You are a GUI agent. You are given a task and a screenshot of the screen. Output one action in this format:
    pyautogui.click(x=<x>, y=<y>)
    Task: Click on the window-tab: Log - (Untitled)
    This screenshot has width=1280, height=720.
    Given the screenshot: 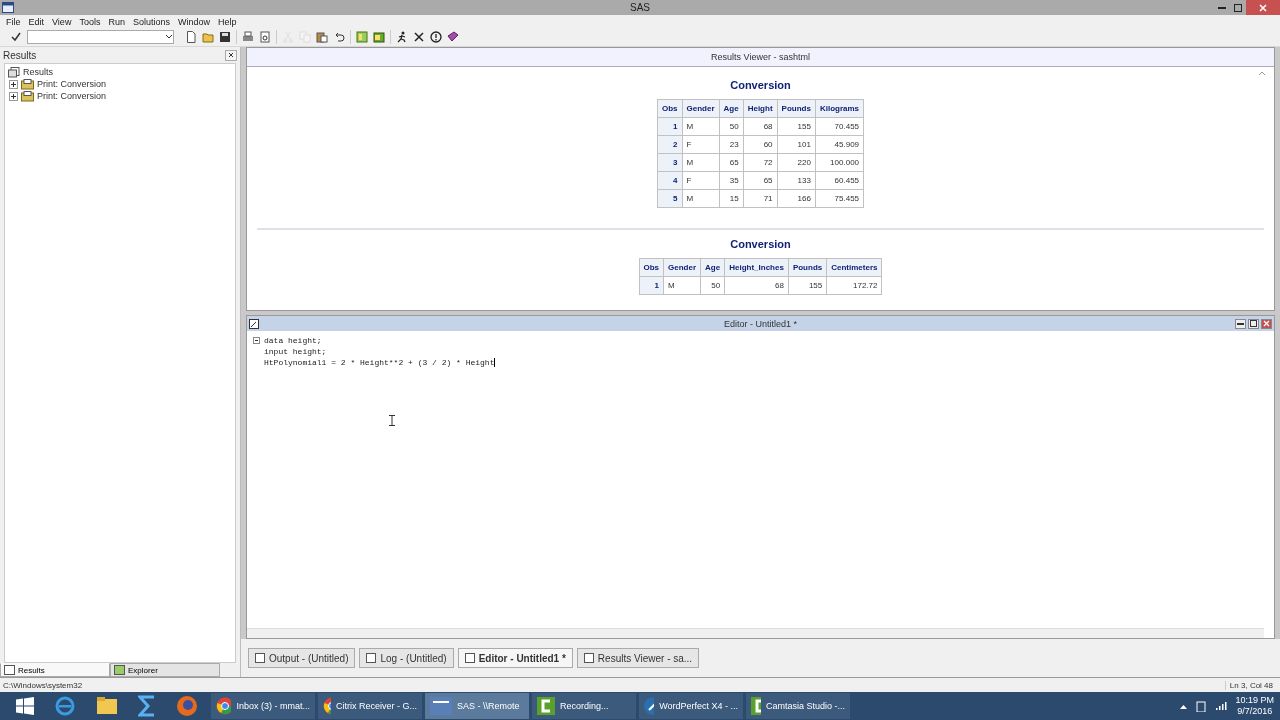 What is the action you would take?
    pyautogui.click(x=406, y=658)
    